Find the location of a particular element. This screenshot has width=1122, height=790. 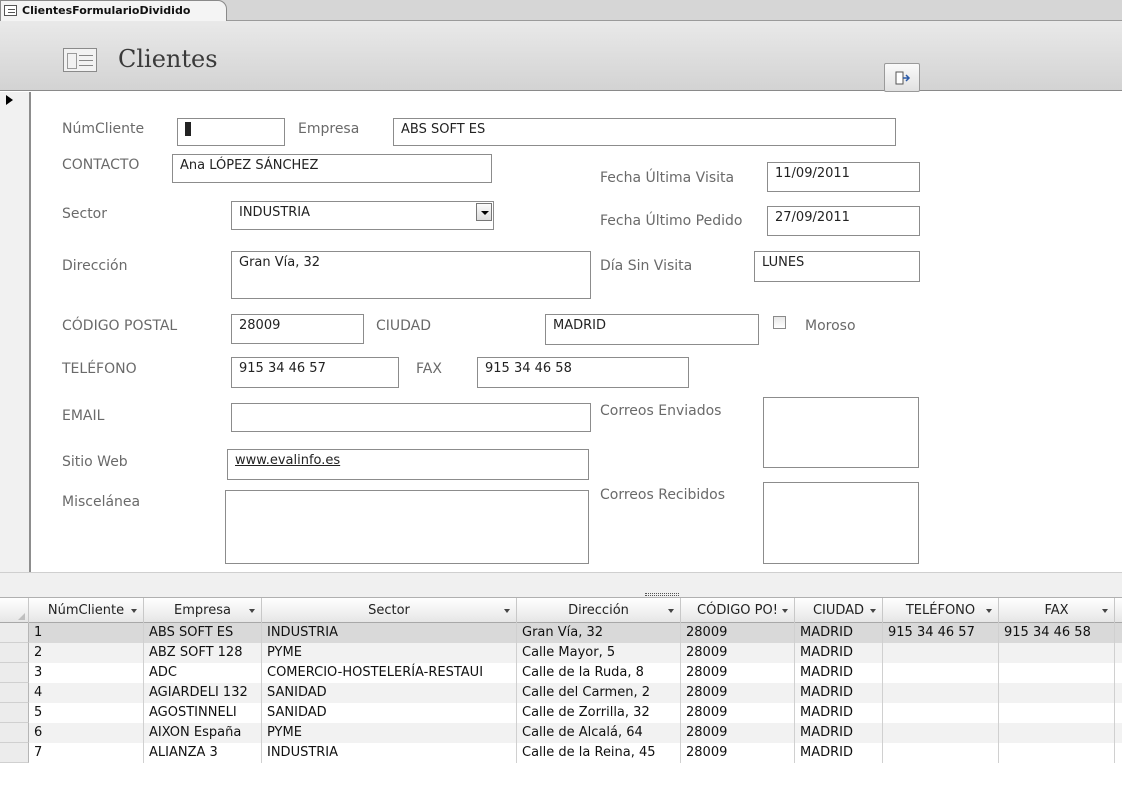

table-cell: 2 is located at coordinates (86, 653).